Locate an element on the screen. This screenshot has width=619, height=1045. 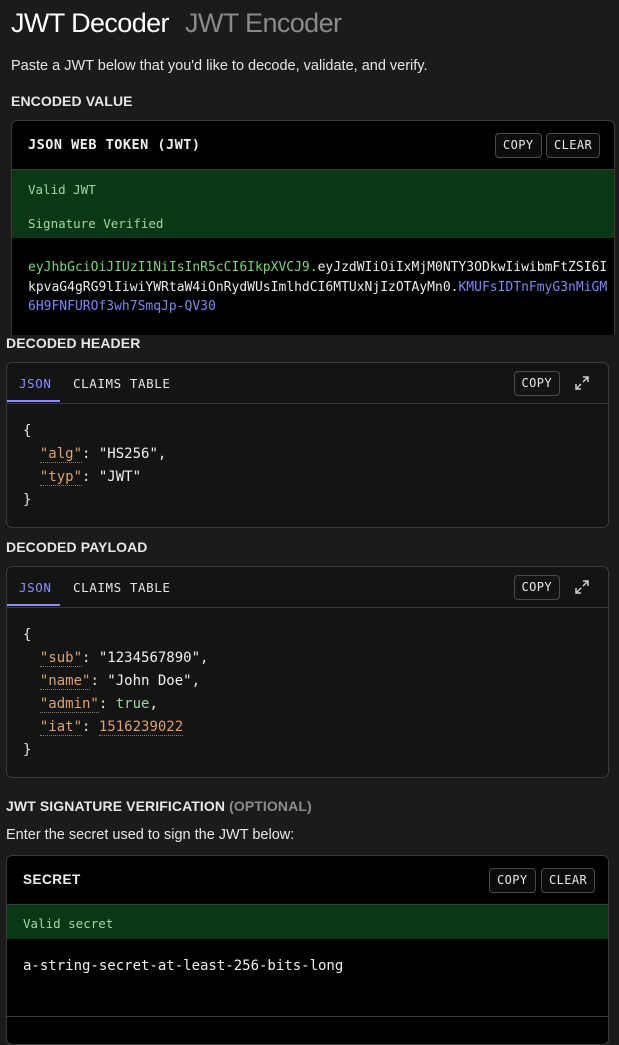
copy-header-button: COPY is located at coordinates (536, 383).